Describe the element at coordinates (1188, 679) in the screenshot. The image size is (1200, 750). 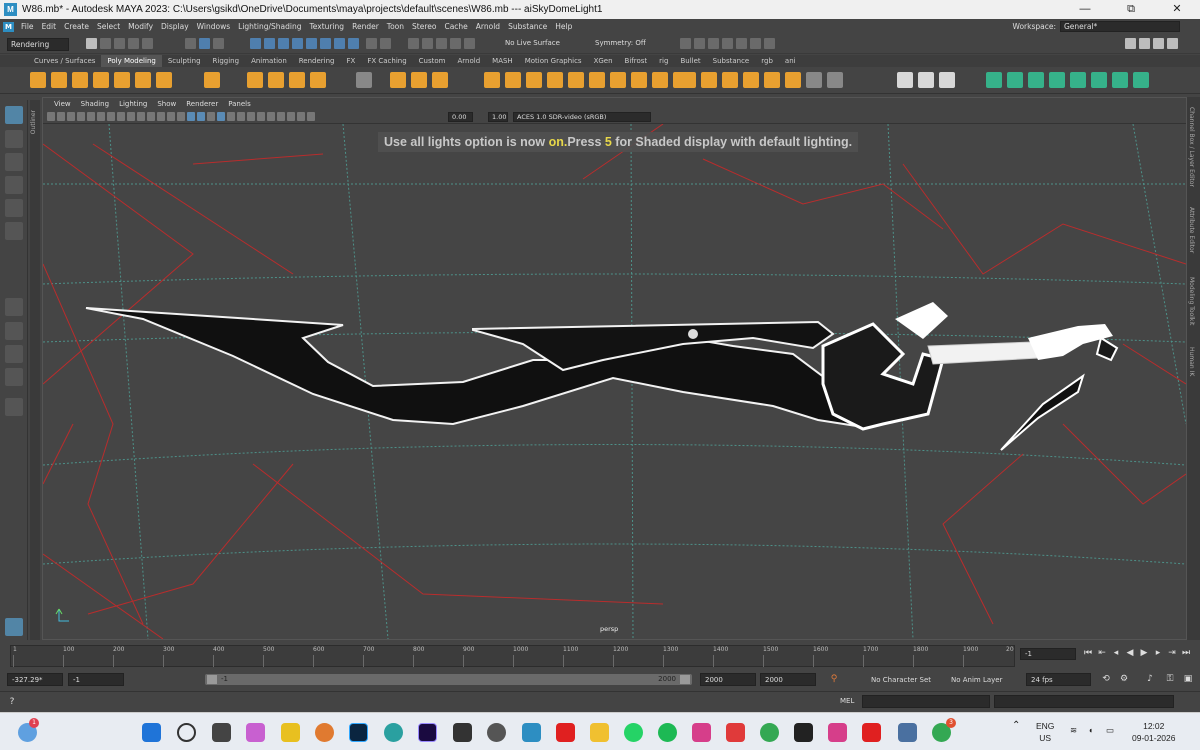
I see `settings-icon: ▣` at that location.